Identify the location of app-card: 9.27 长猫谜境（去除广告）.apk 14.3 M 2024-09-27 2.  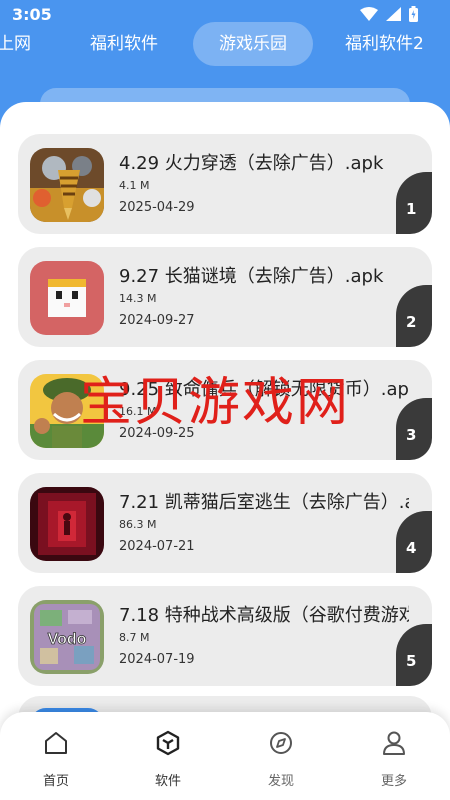
(225, 297).